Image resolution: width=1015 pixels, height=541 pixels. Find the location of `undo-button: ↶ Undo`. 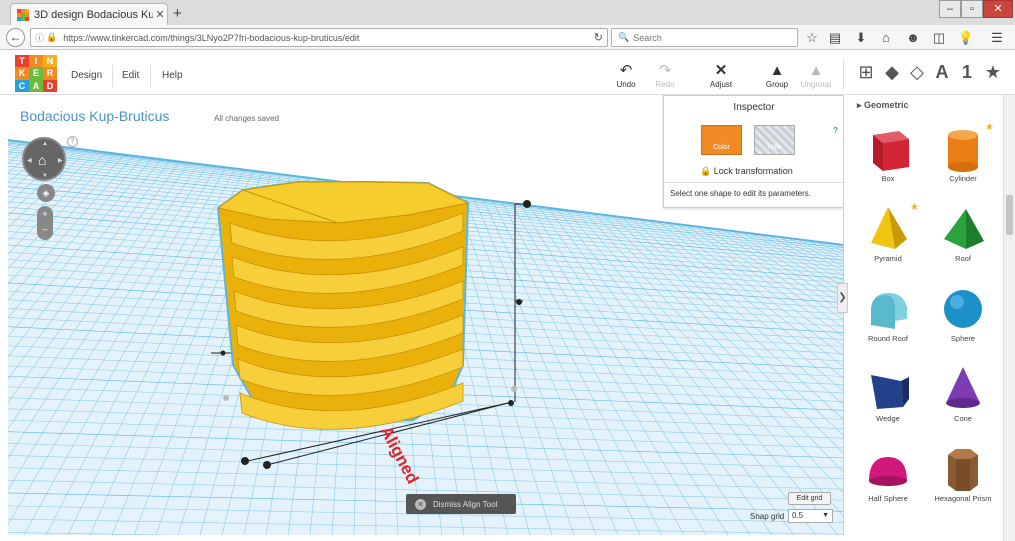

undo-button: ↶ Undo is located at coordinates (626, 75).